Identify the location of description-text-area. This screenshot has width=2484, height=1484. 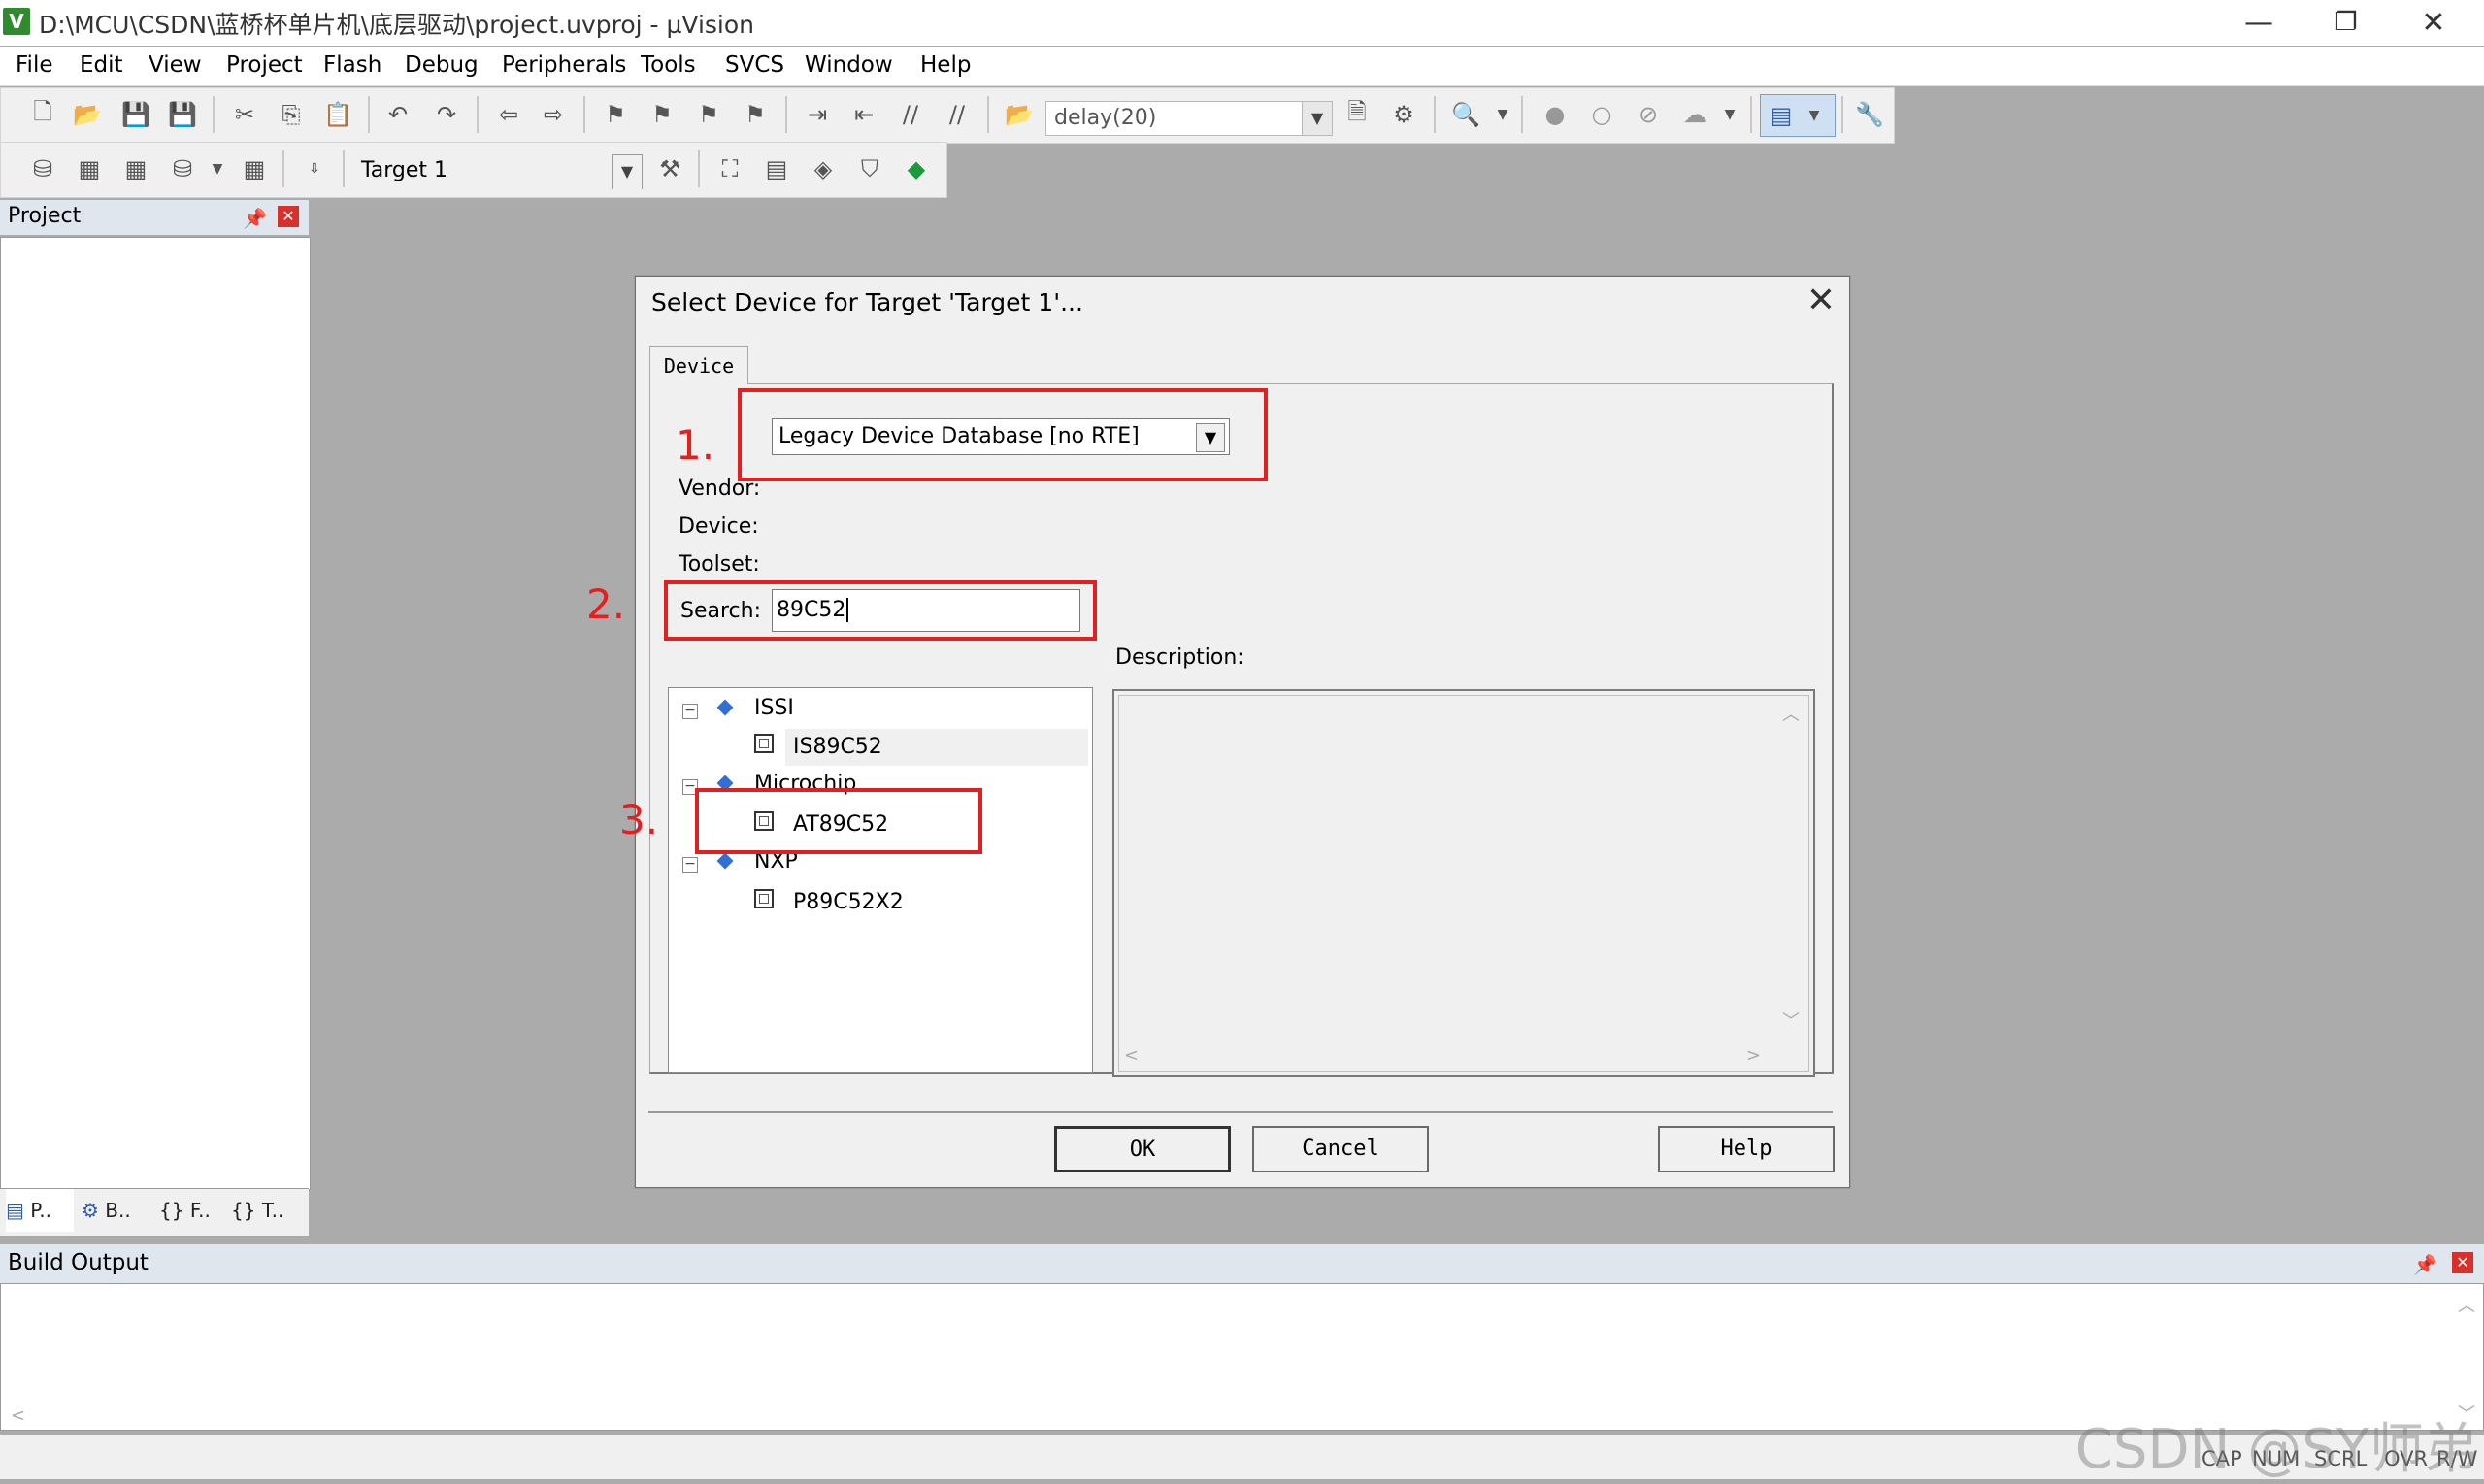
(1463, 883).